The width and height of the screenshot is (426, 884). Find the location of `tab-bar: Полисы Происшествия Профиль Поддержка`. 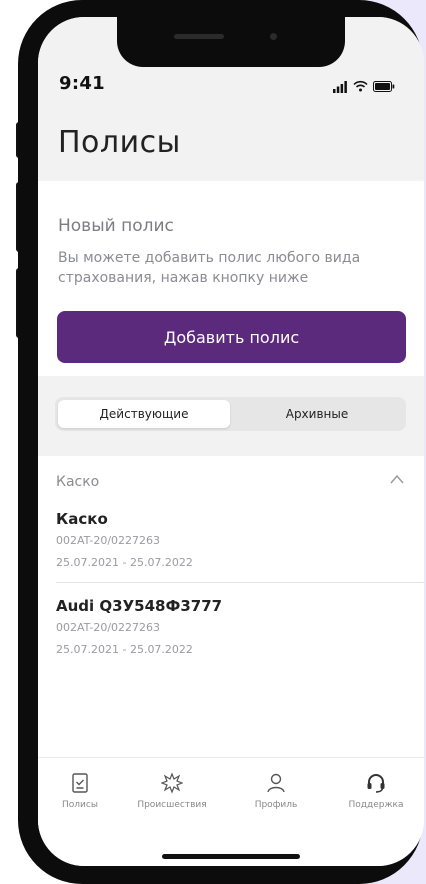

tab-bar: Полисы Происшествия Профиль Поддержка is located at coordinates (231, 811).